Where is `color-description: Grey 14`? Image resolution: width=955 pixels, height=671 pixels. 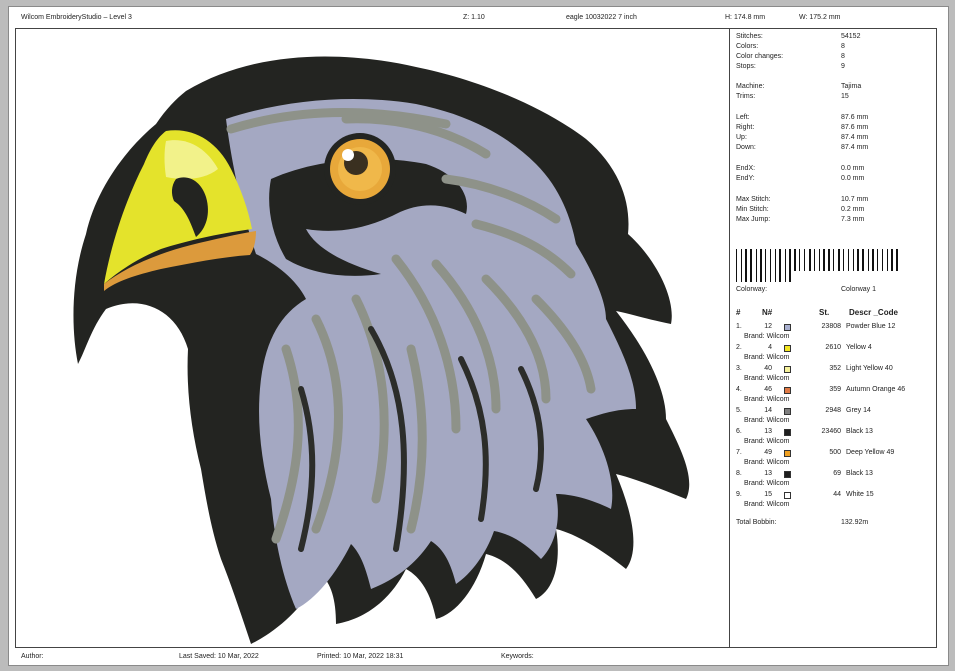 color-description: Grey 14 is located at coordinates (858, 410).